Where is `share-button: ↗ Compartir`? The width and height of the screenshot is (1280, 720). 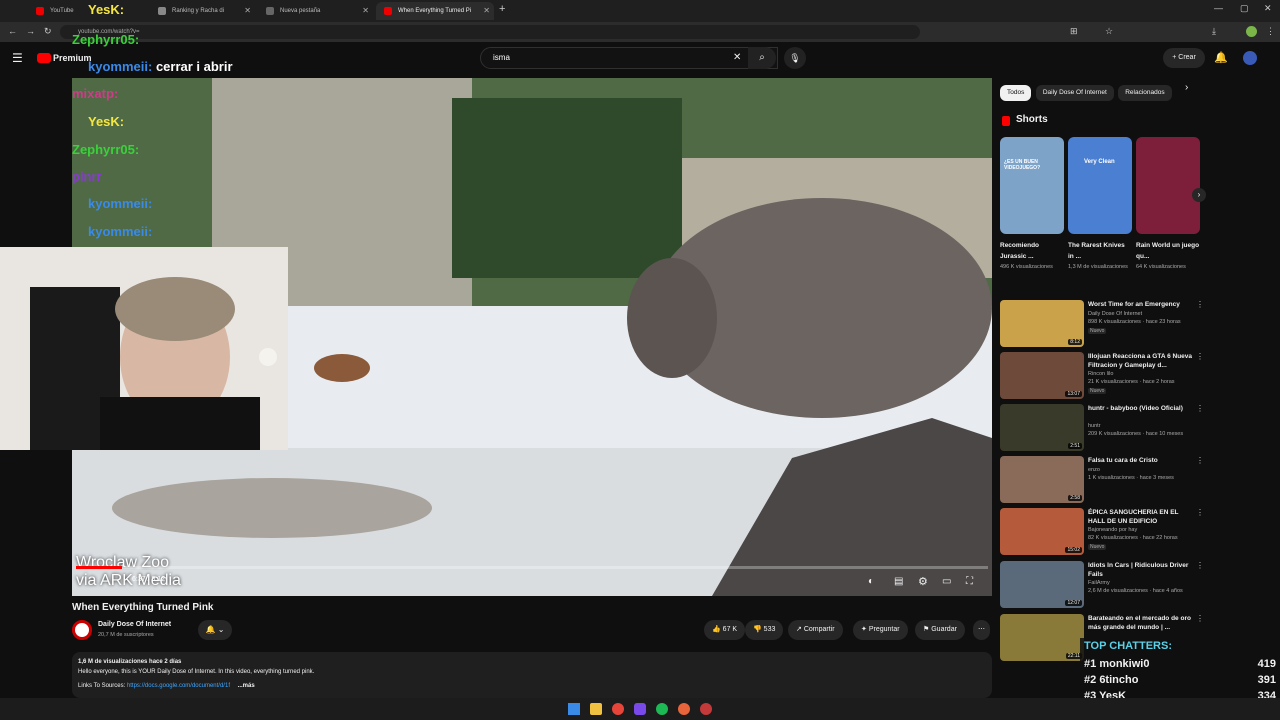 share-button: ↗ Compartir is located at coordinates (815, 630).